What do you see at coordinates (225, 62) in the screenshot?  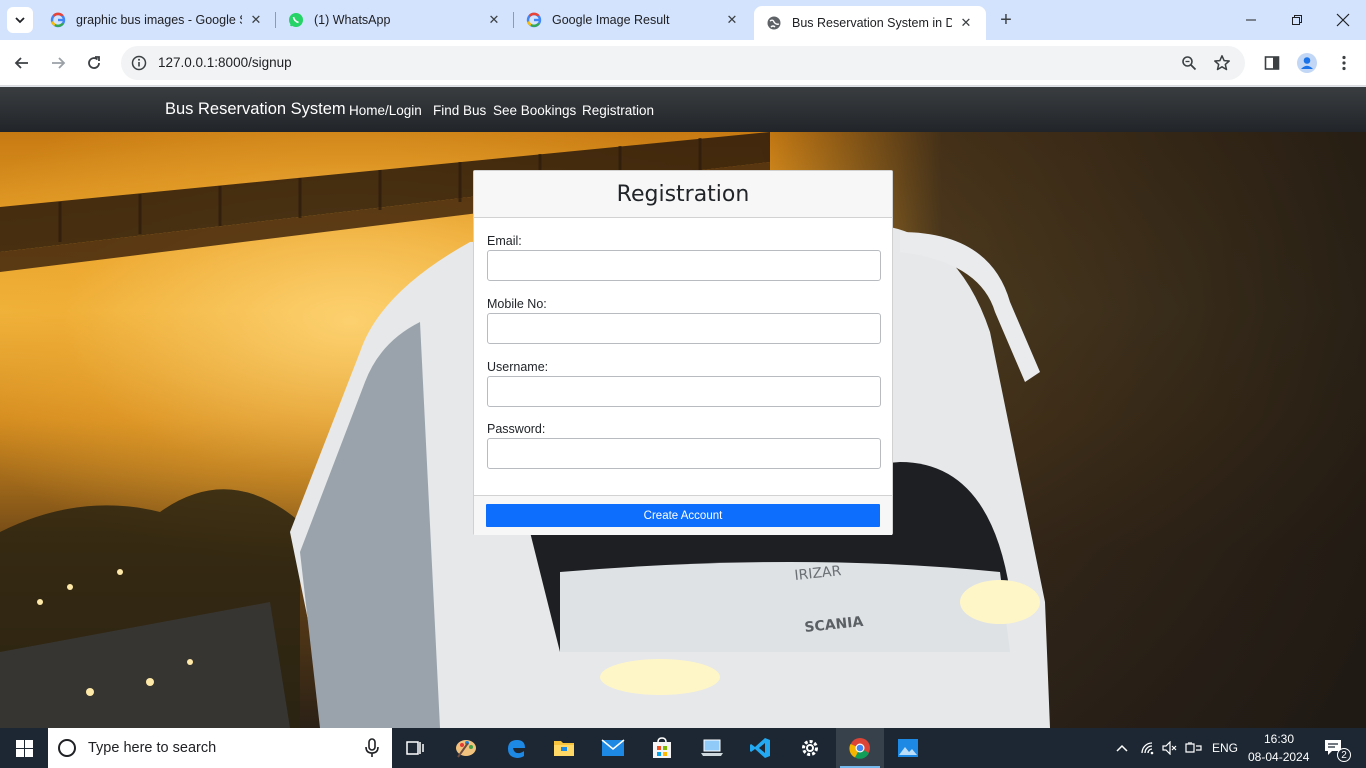 I see `url-text: 127.0.0.1:8000/signup` at bounding box center [225, 62].